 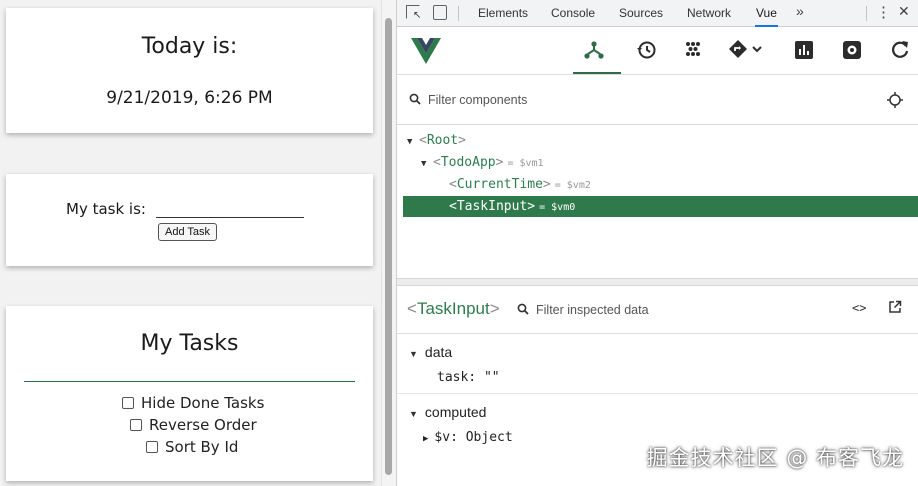 I want to click on expand-arrow-icon: ▶, so click(x=426, y=439).